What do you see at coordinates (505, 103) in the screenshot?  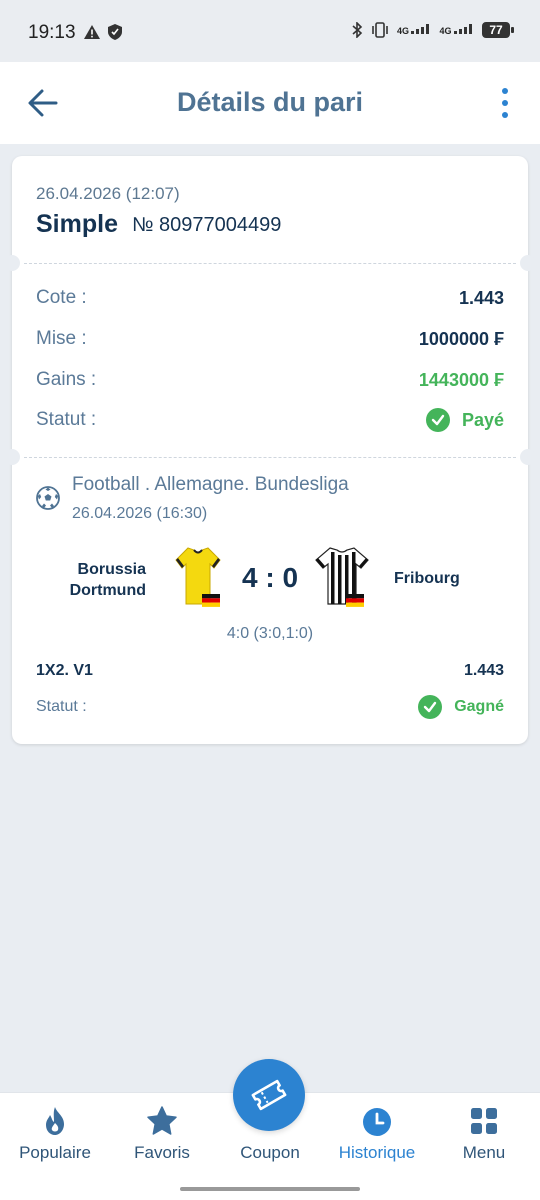 I see `more-options-icon` at bounding box center [505, 103].